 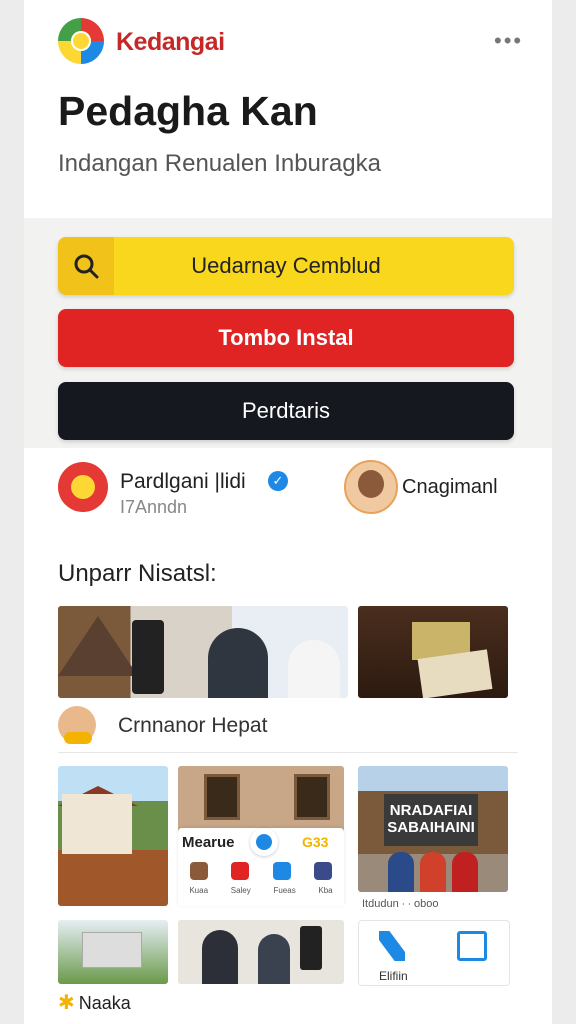 I want to click on profile-name: Pardlgani |lidi, so click(x=183, y=482).